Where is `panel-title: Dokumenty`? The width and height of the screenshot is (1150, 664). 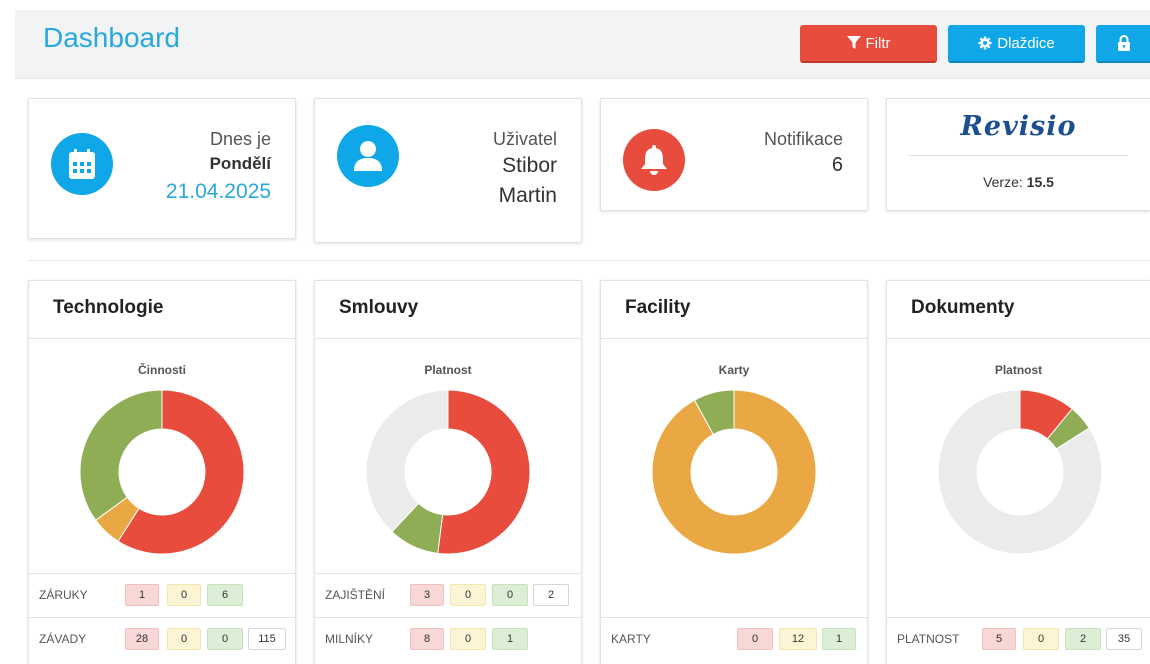
panel-title: Dokumenty is located at coordinates (963, 307).